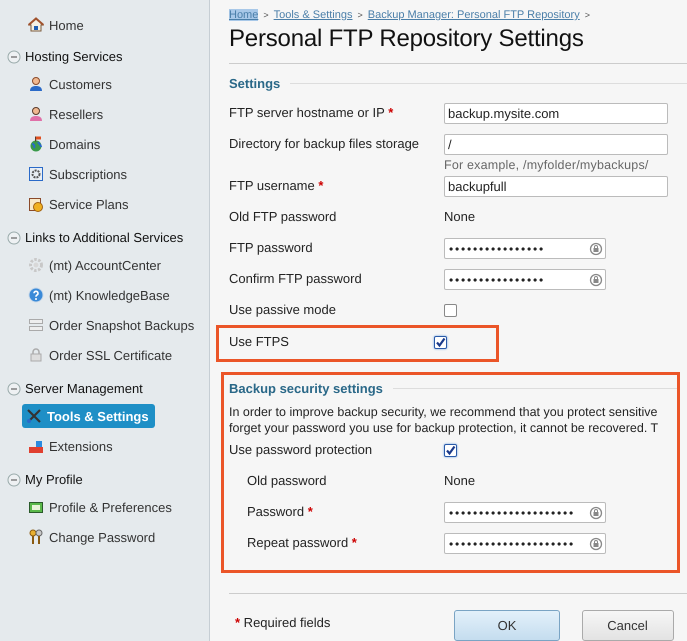 The height and width of the screenshot is (641, 687). What do you see at coordinates (111, 325) in the screenshot?
I see `sidebar-item: Order Snapshot Backups` at bounding box center [111, 325].